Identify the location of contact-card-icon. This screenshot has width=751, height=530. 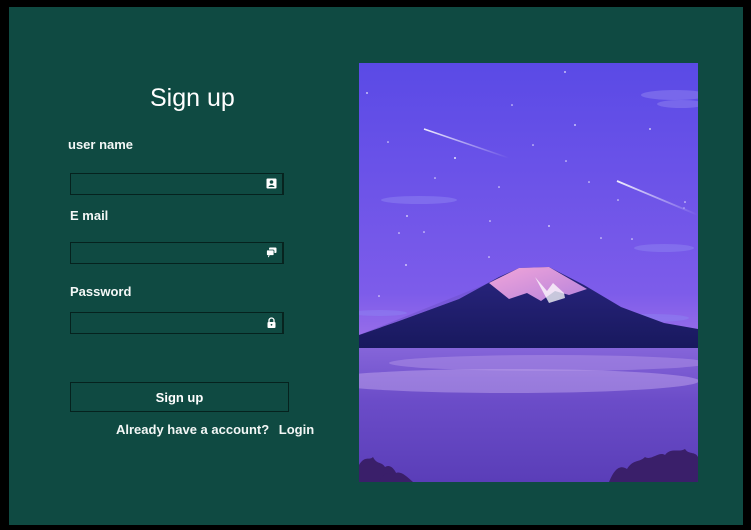
(271, 183).